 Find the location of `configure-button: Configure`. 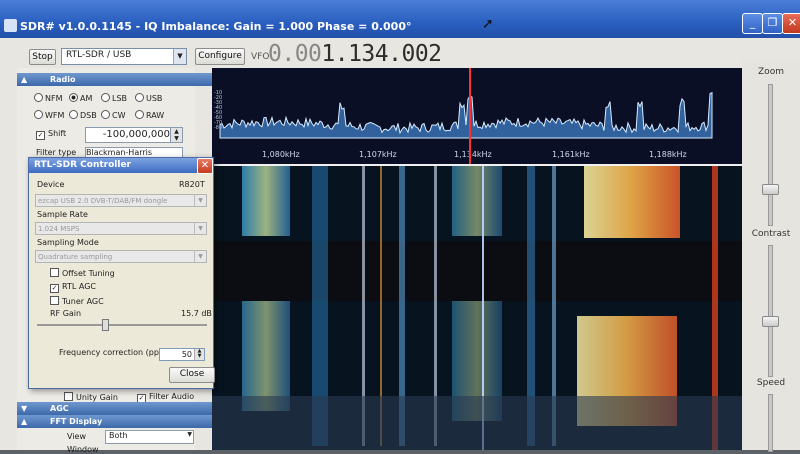

configure-button: Configure is located at coordinates (220, 56).